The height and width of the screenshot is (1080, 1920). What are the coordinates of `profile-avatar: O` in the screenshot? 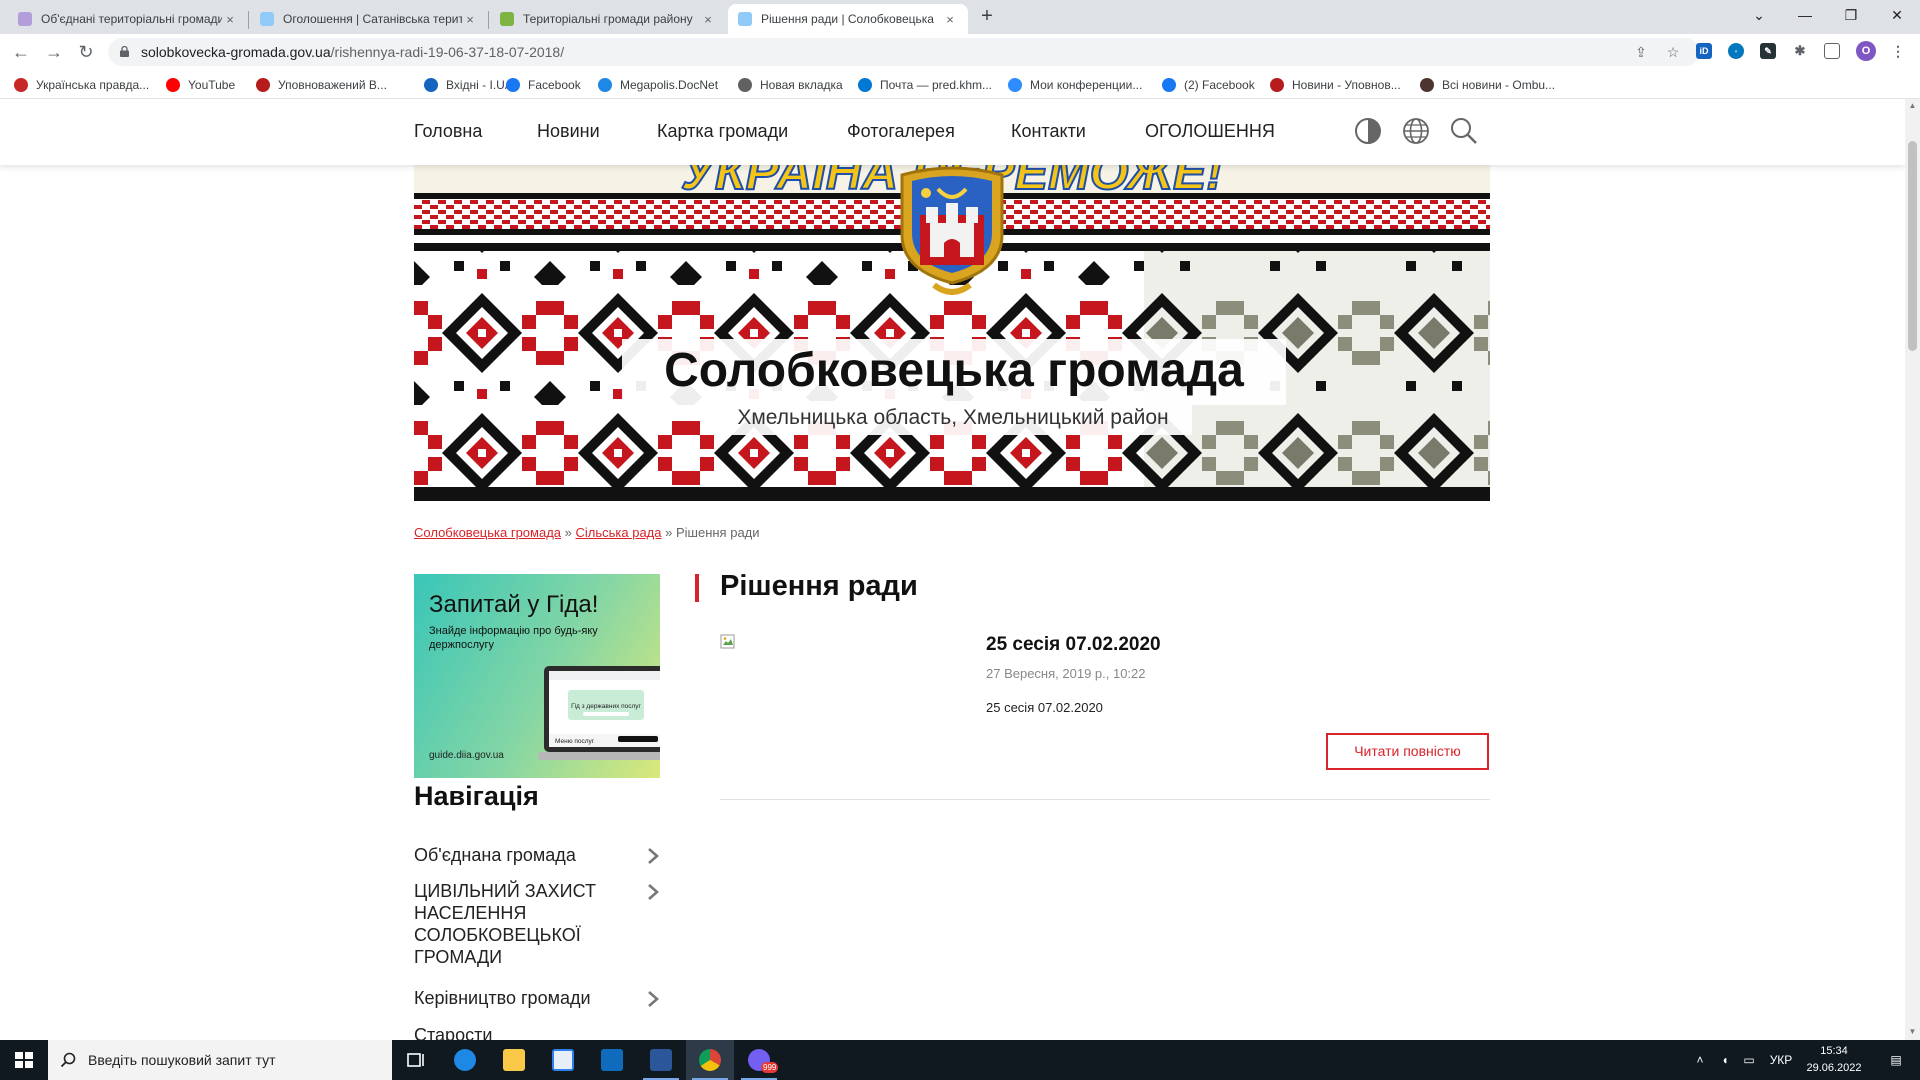 It's located at (1866, 51).